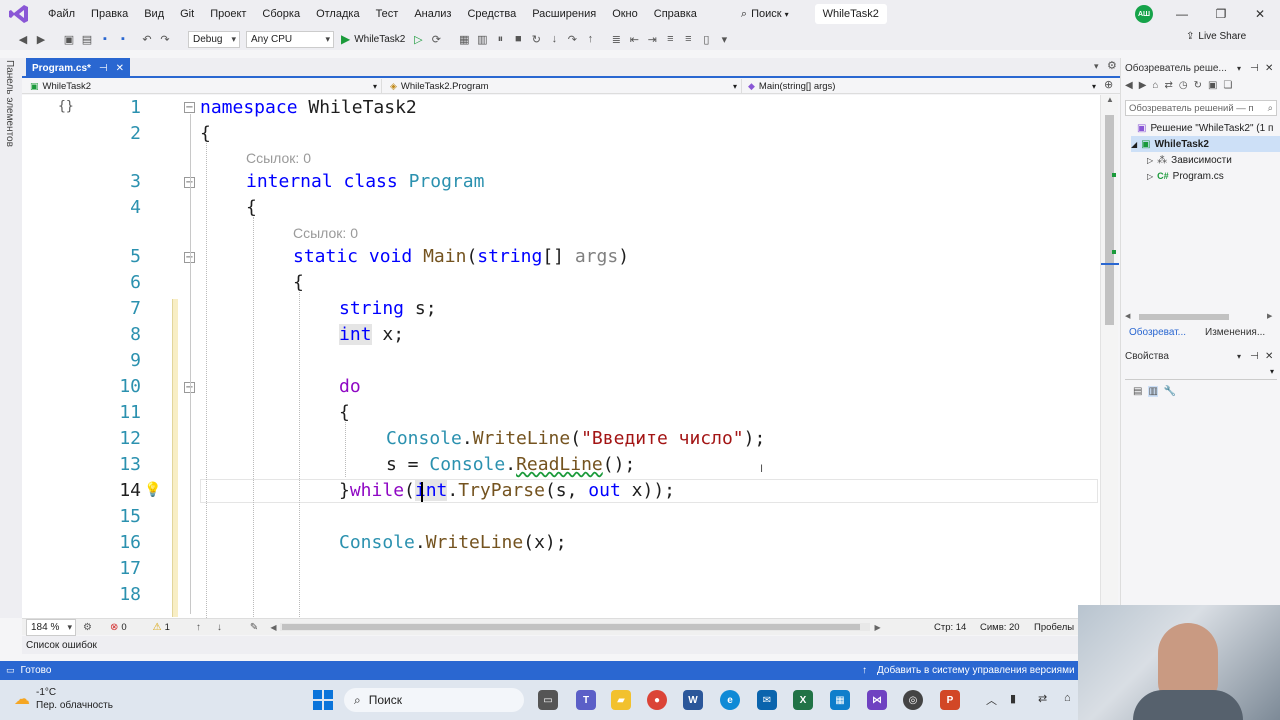  I want to click on taskbar-search: ⌕ Поиск, so click(434, 700).